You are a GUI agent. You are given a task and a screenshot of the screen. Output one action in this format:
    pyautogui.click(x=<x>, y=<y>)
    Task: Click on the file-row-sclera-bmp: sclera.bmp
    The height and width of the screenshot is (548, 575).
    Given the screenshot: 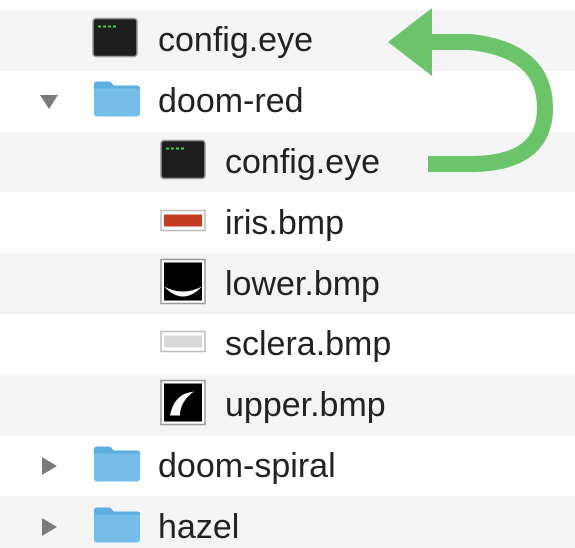 What is the action you would take?
    pyautogui.click(x=287, y=344)
    